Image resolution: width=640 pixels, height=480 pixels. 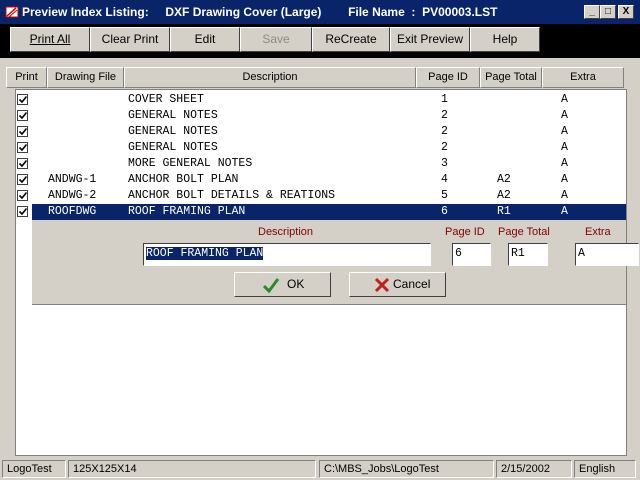 I want to click on minimize-button: _, so click(x=592, y=12).